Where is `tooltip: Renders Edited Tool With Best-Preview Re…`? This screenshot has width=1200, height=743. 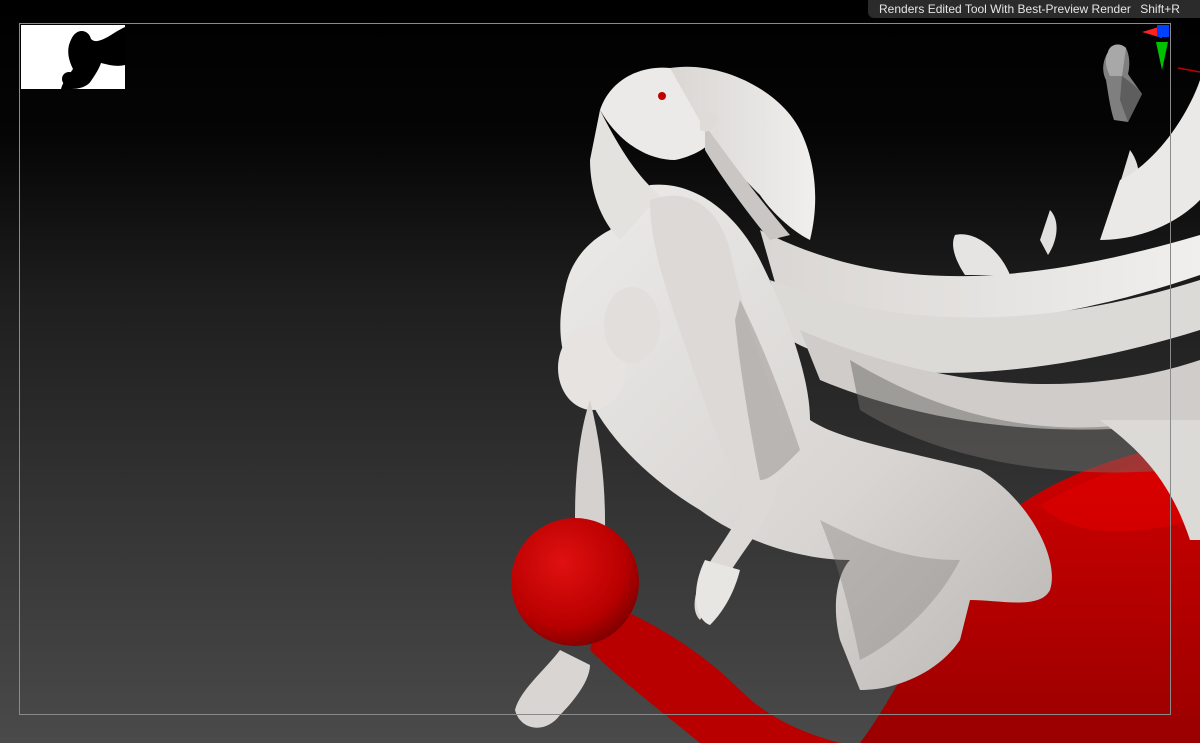 tooltip: Renders Edited Tool With Best-Preview Re… is located at coordinates (1034, 9).